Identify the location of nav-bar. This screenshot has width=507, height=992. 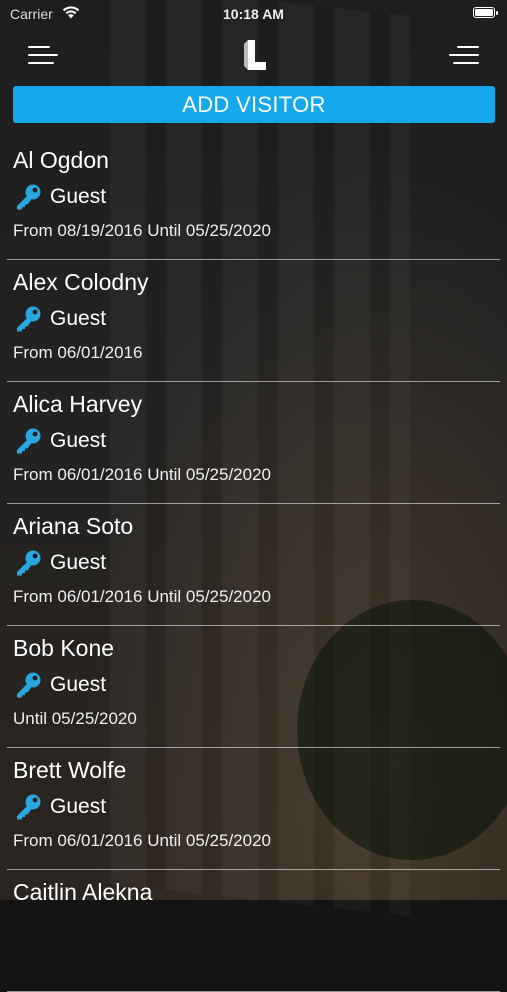
(253, 57).